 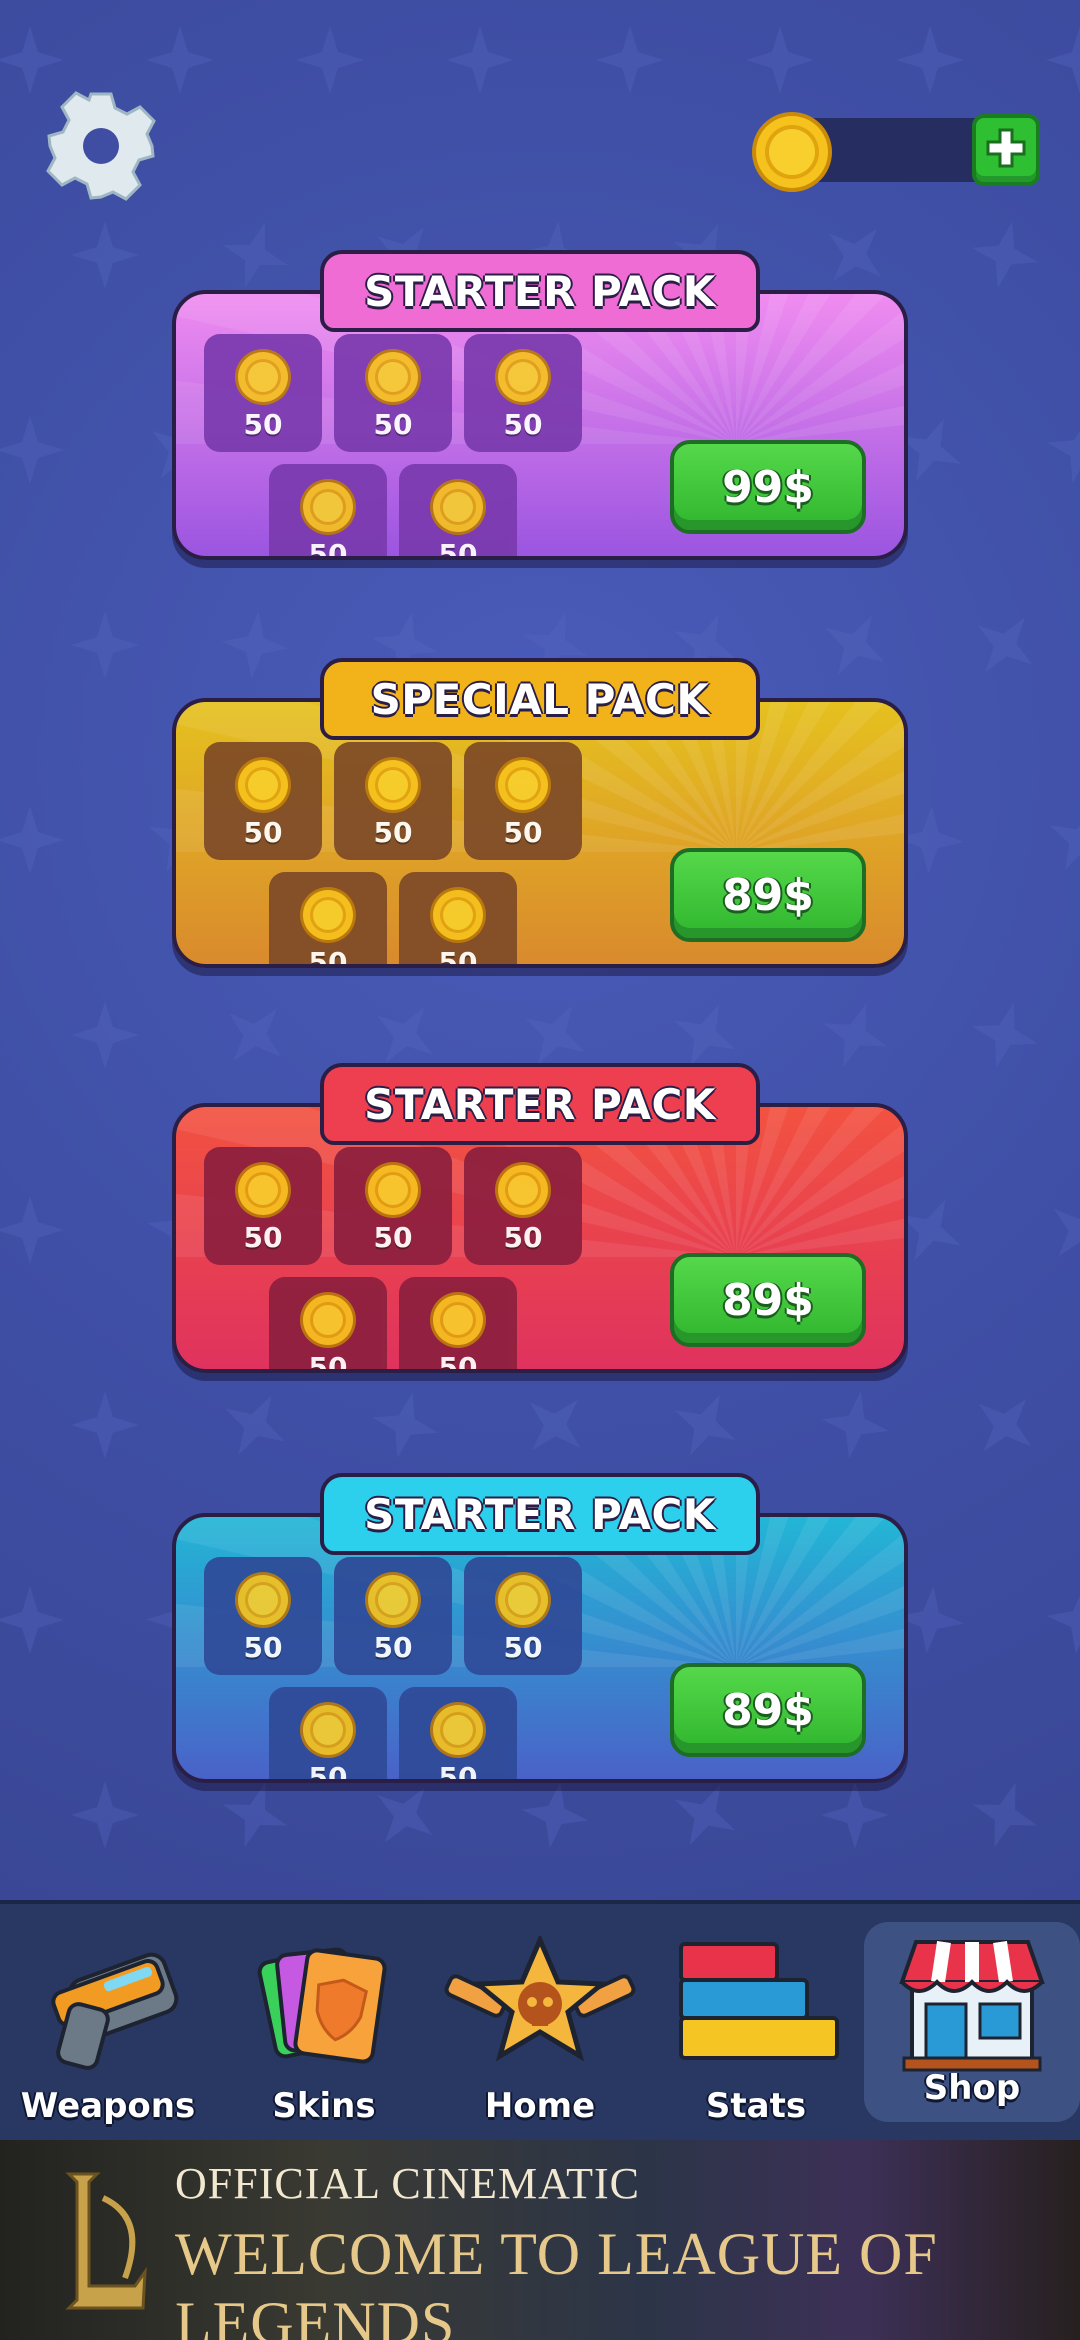 What do you see at coordinates (972, 2006) in the screenshot?
I see `shop-icon` at bounding box center [972, 2006].